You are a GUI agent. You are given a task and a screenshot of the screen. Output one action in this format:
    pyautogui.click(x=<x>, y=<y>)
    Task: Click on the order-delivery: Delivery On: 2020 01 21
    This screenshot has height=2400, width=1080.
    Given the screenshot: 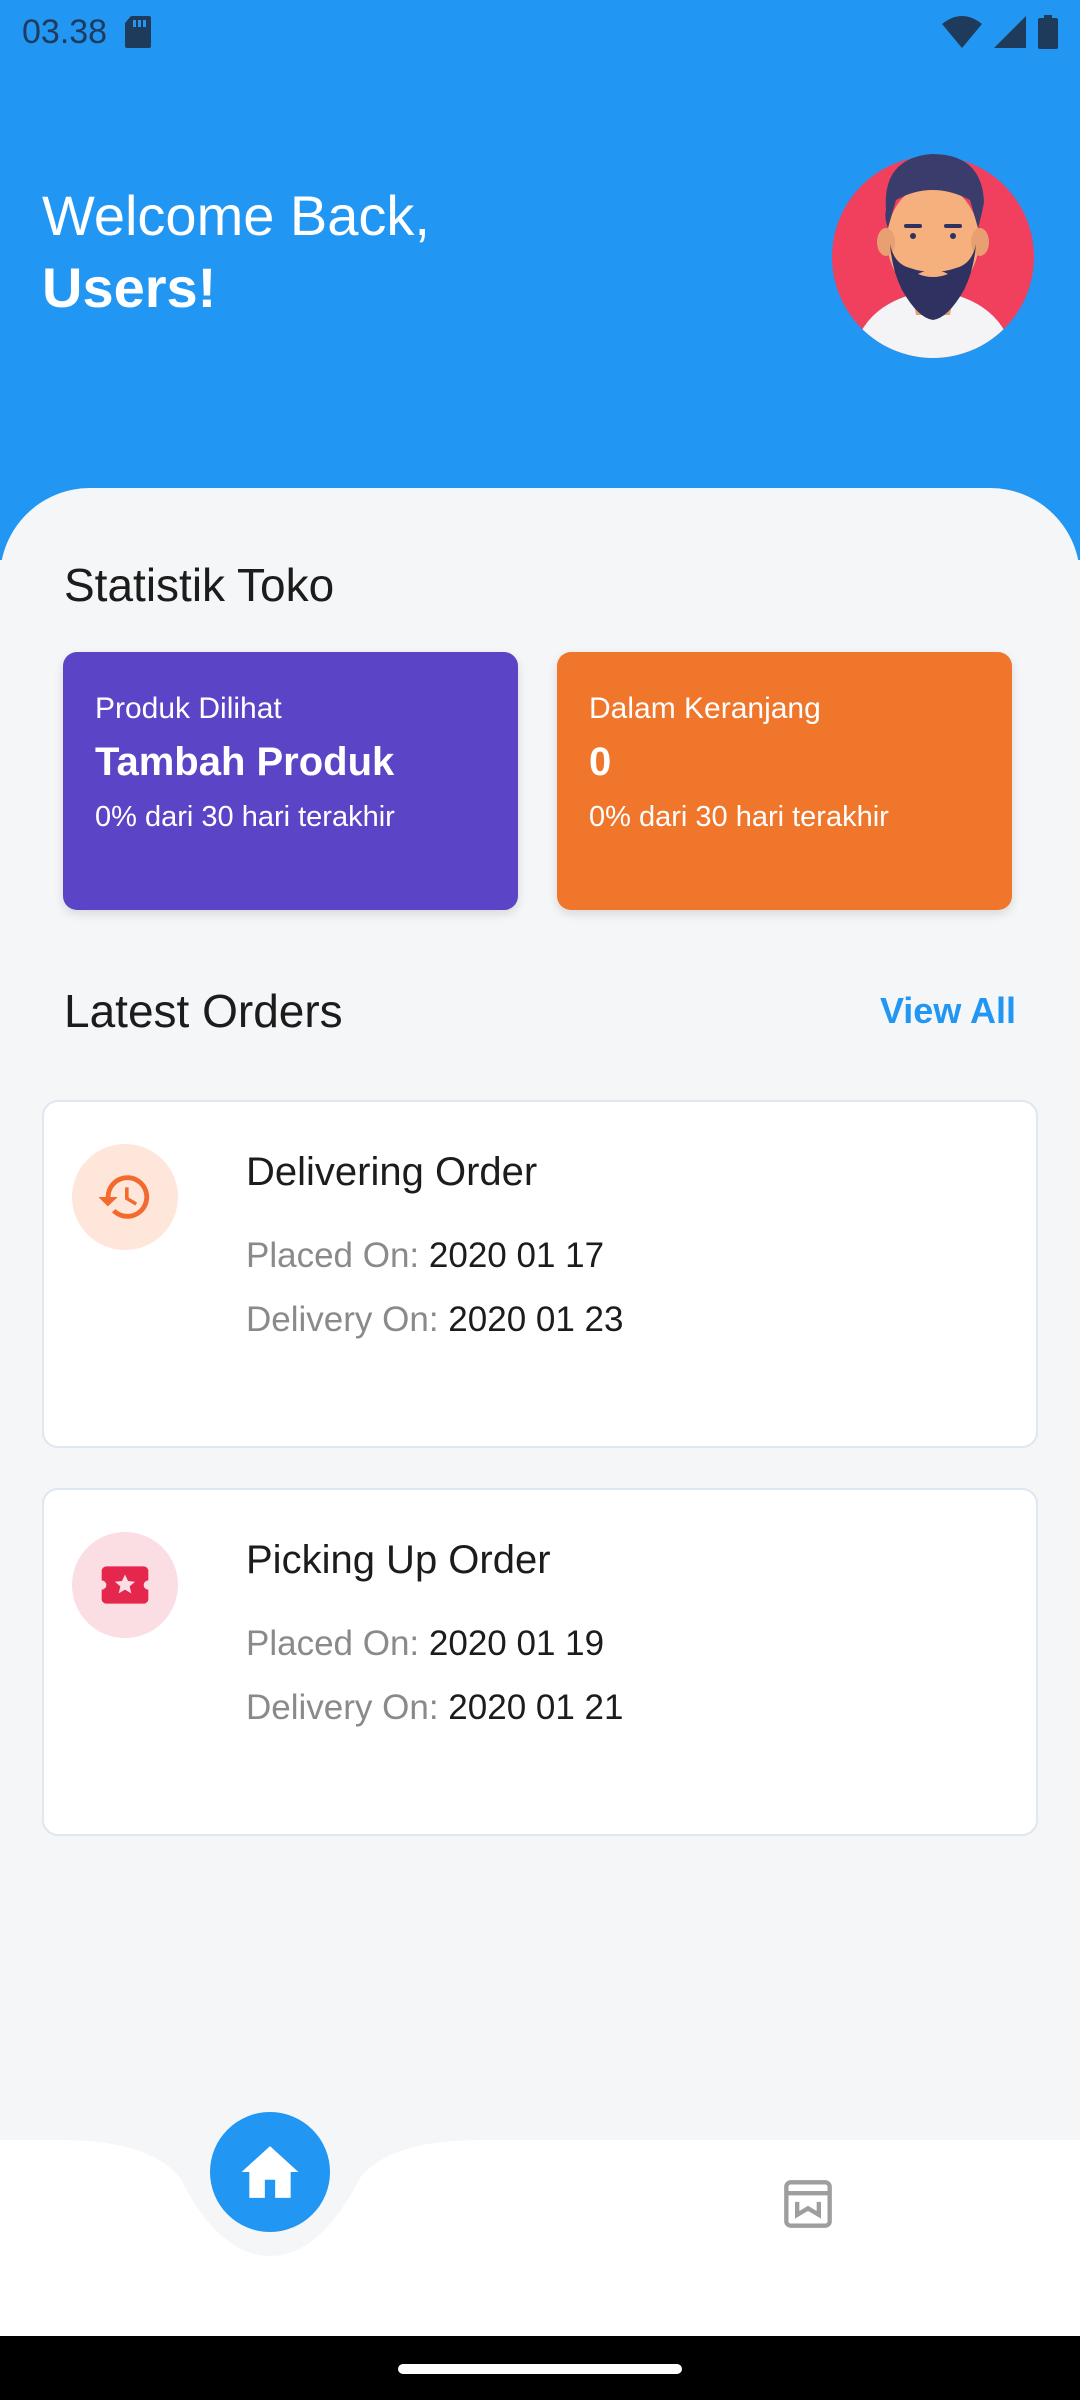 What is the action you would take?
    pyautogui.click(x=434, y=1708)
    